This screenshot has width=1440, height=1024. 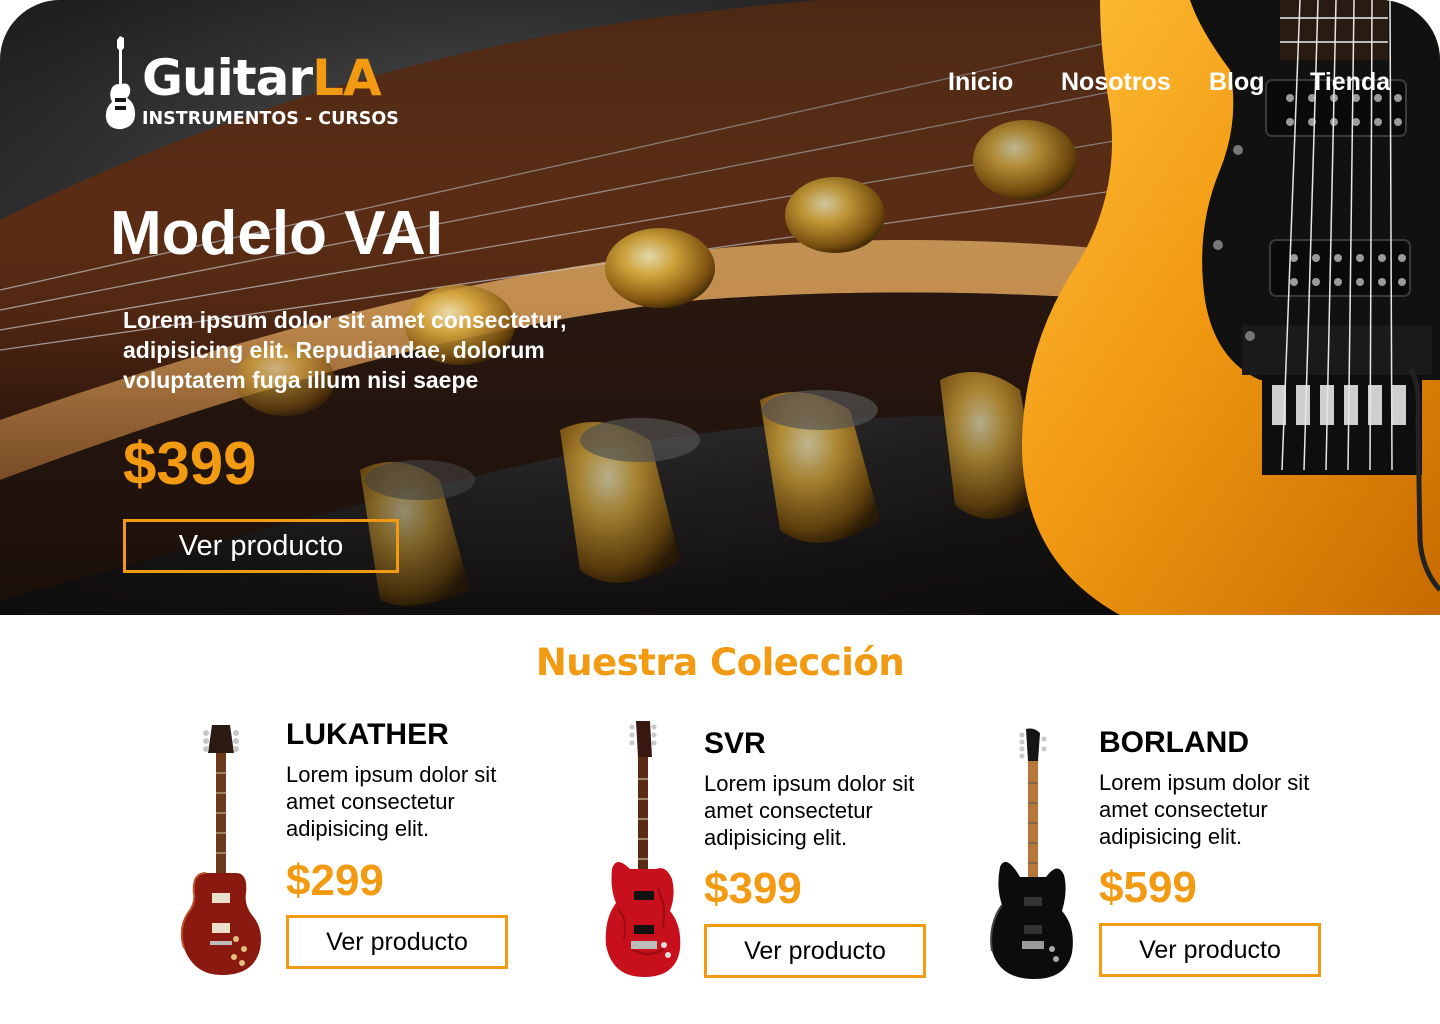 What do you see at coordinates (720, 662) in the screenshot?
I see `collection-title: Nuestra Colección` at bounding box center [720, 662].